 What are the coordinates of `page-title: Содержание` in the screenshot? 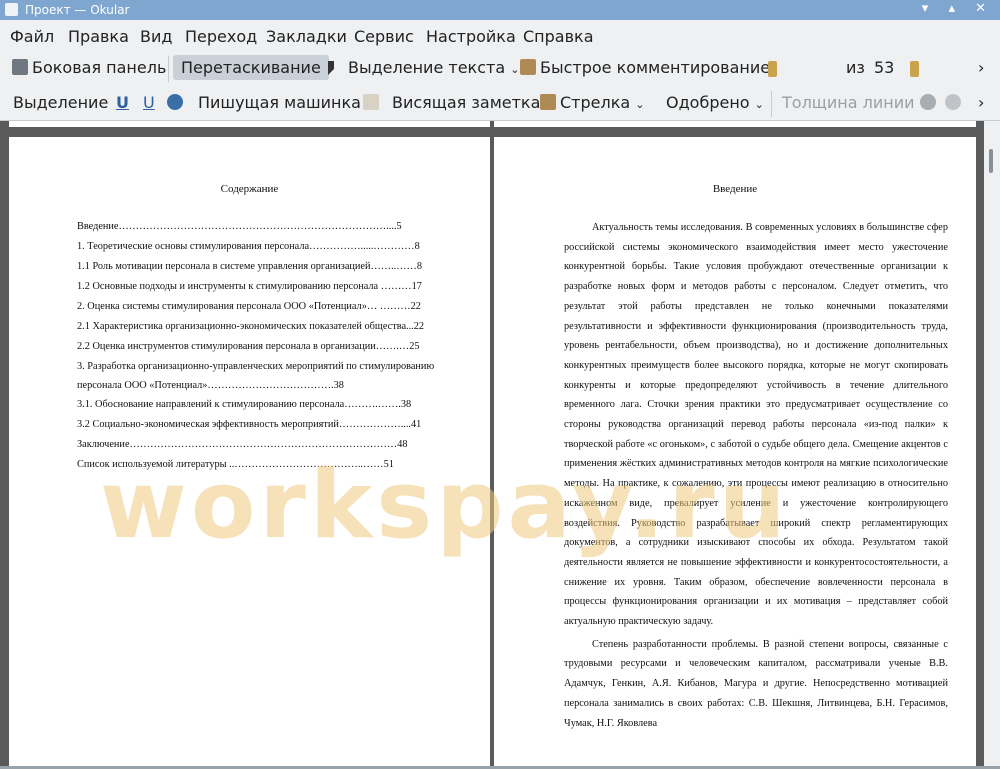 It's located at (249, 189).